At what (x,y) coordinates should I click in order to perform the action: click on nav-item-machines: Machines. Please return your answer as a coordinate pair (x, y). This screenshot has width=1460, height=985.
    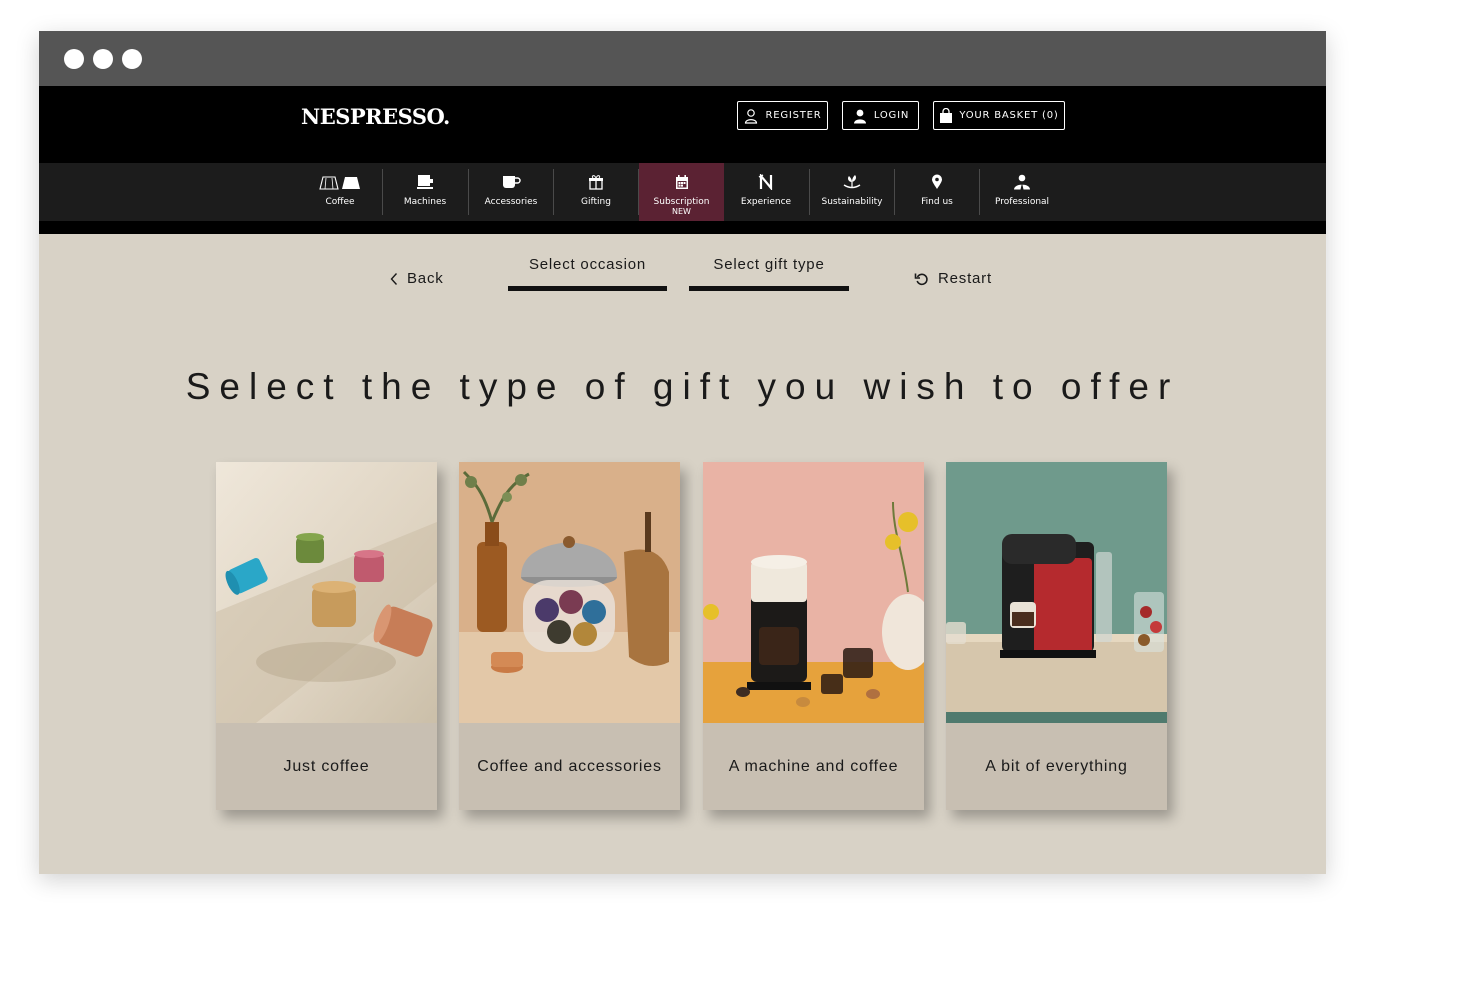
    Looking at the image, I should click on (425, 192).